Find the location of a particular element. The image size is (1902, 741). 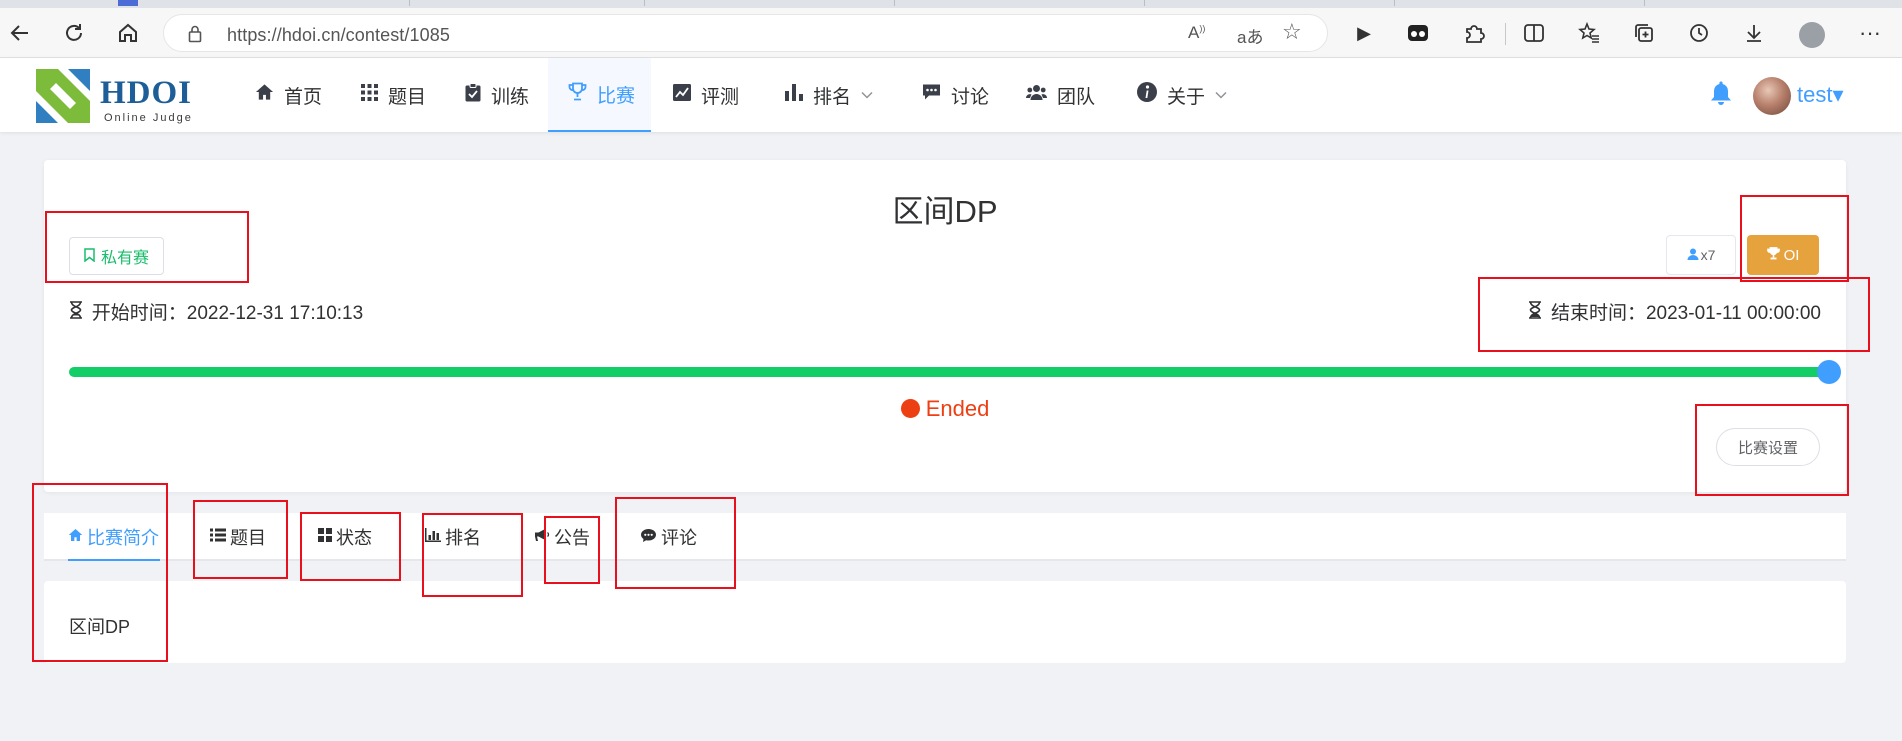

contest-tabs: 比赛简介 题目 状态 排名 公告 评论 is located at coordinates (945, 537).